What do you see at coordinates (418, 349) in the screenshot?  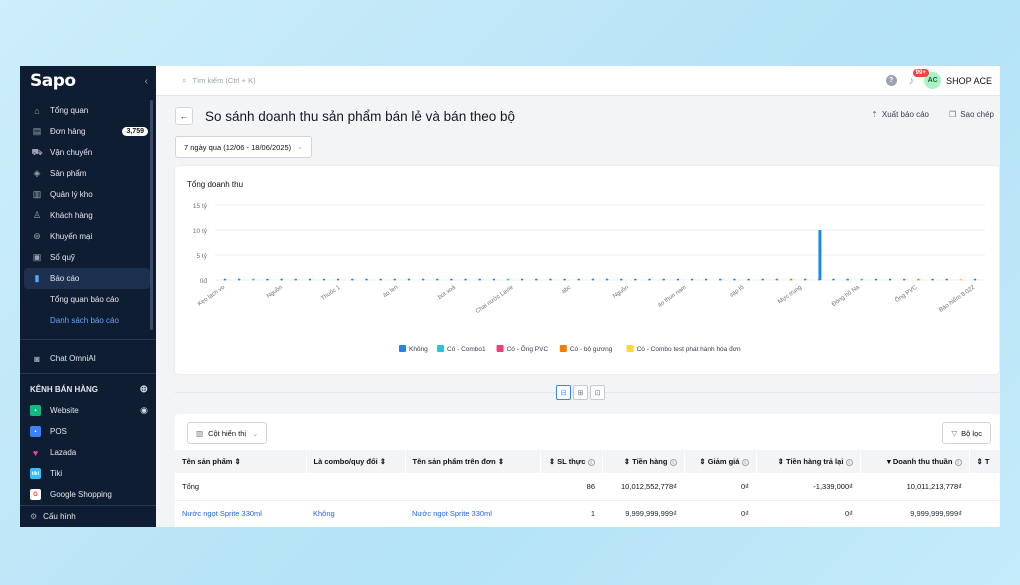 I see `legend-label: Không` at bounding box center [418, 349].